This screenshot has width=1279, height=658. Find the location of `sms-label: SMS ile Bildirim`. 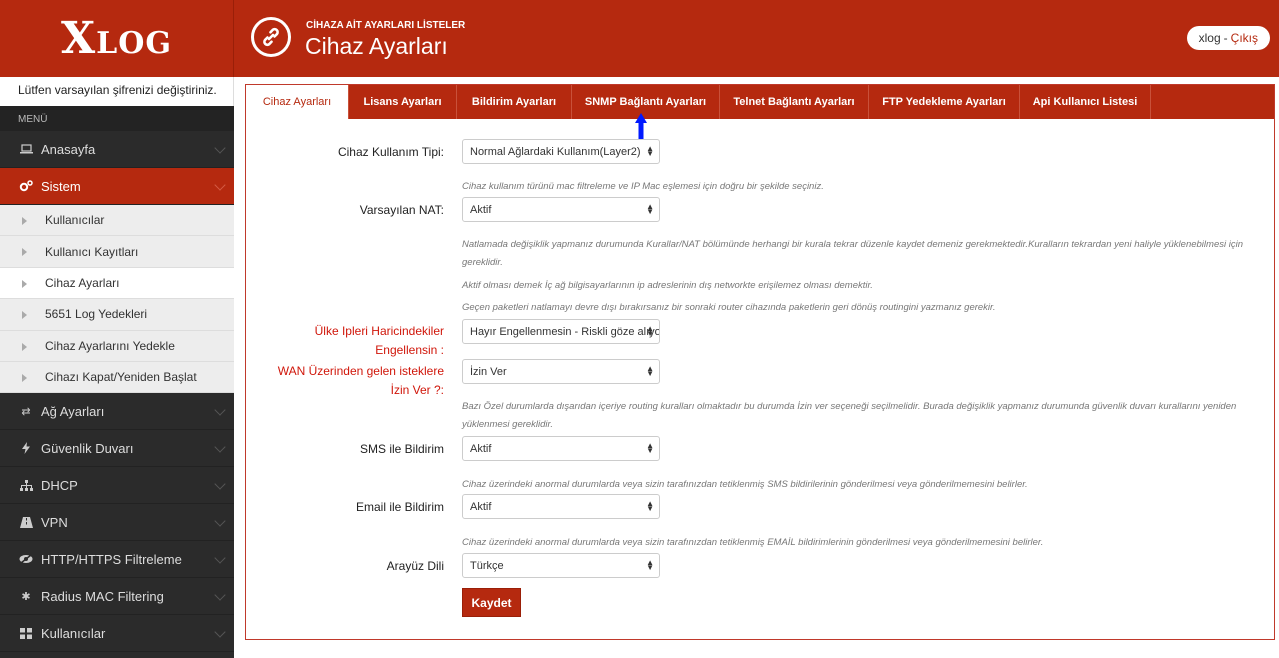

sms-label: SMS ile Bildirim is located at coordinates (401, 449).